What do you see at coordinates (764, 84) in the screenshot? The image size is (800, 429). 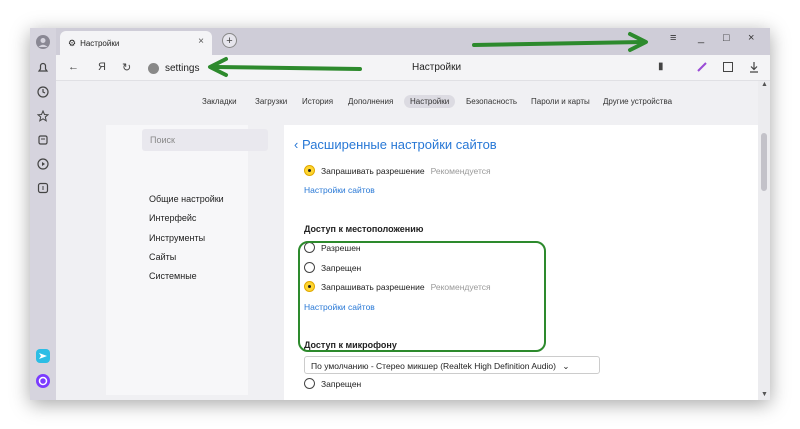 I see `scroll-up-icon: ▲` at bounding box center [764, 84].